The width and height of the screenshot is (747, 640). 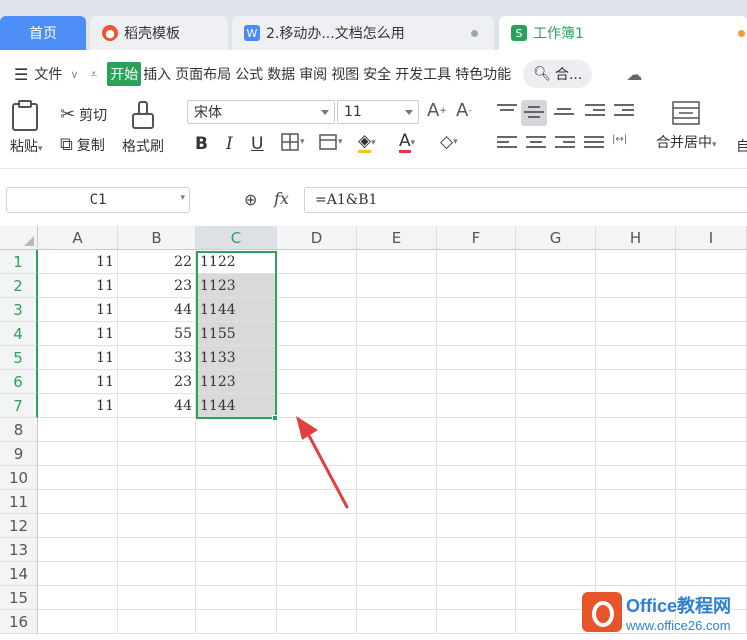 What do you see at coordinates (159, 33) in the screenshot?
I see `tab-docer-templates: ● 稻壳模板` at bounding box center [159, 33].